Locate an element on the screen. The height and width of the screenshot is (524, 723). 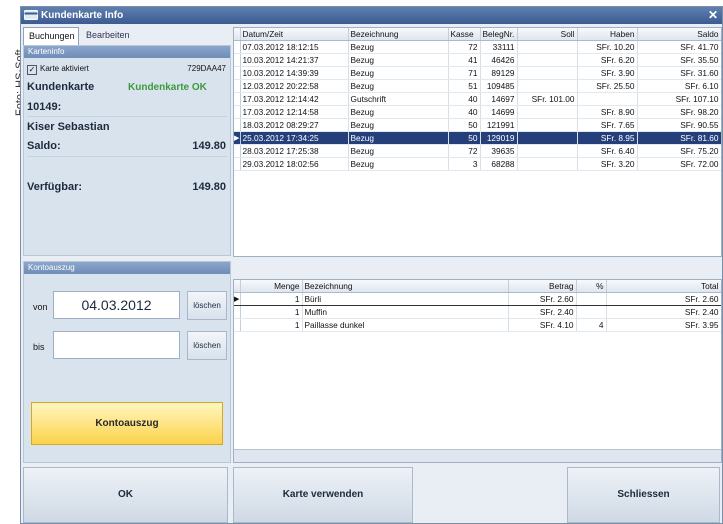
booking-saldo: SFr. 31.60 is located at coordinates (679, 73).